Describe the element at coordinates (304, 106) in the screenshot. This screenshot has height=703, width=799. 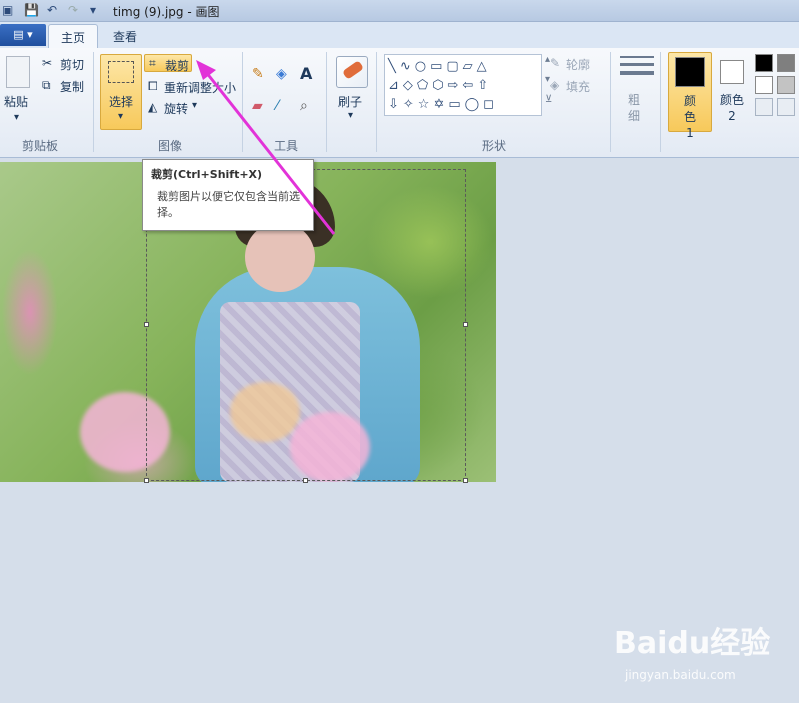
I see `magnifier-icon: ⌕` at that location.